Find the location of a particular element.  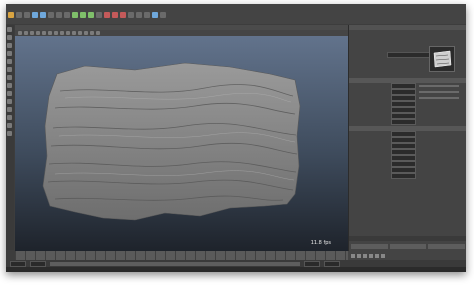

grid-icon is located at coordinates (44, 33).